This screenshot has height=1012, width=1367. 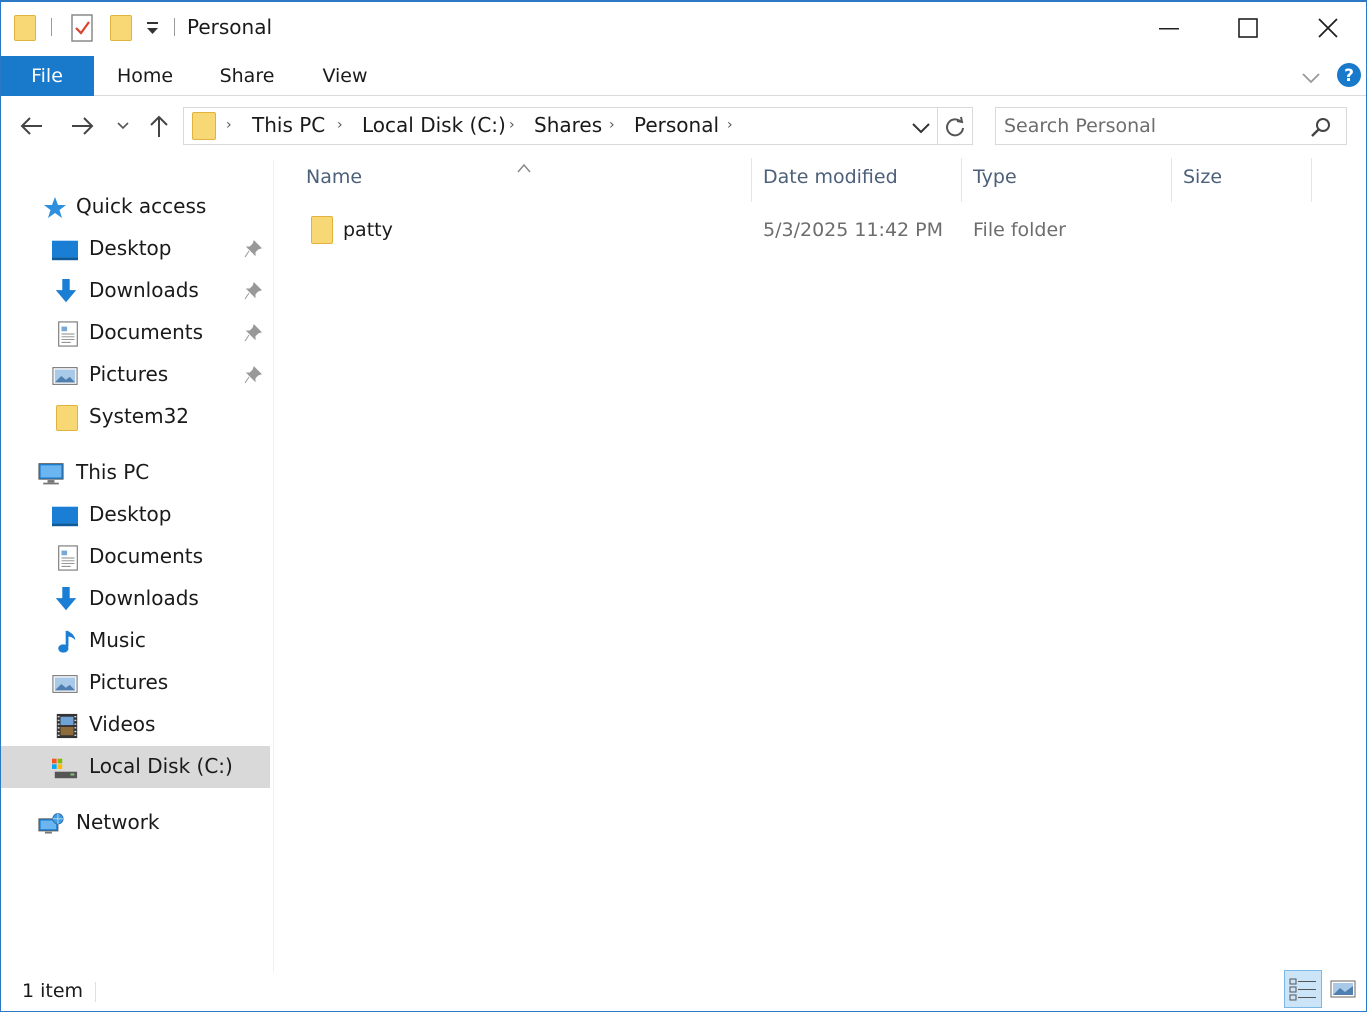 I want to click on close-icon, so click(x=1328, y=28).